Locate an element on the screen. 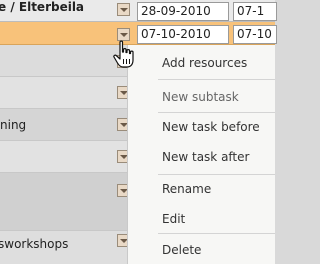  menu-item-new-subtask: New subtask is located at coordinates (201, 97).